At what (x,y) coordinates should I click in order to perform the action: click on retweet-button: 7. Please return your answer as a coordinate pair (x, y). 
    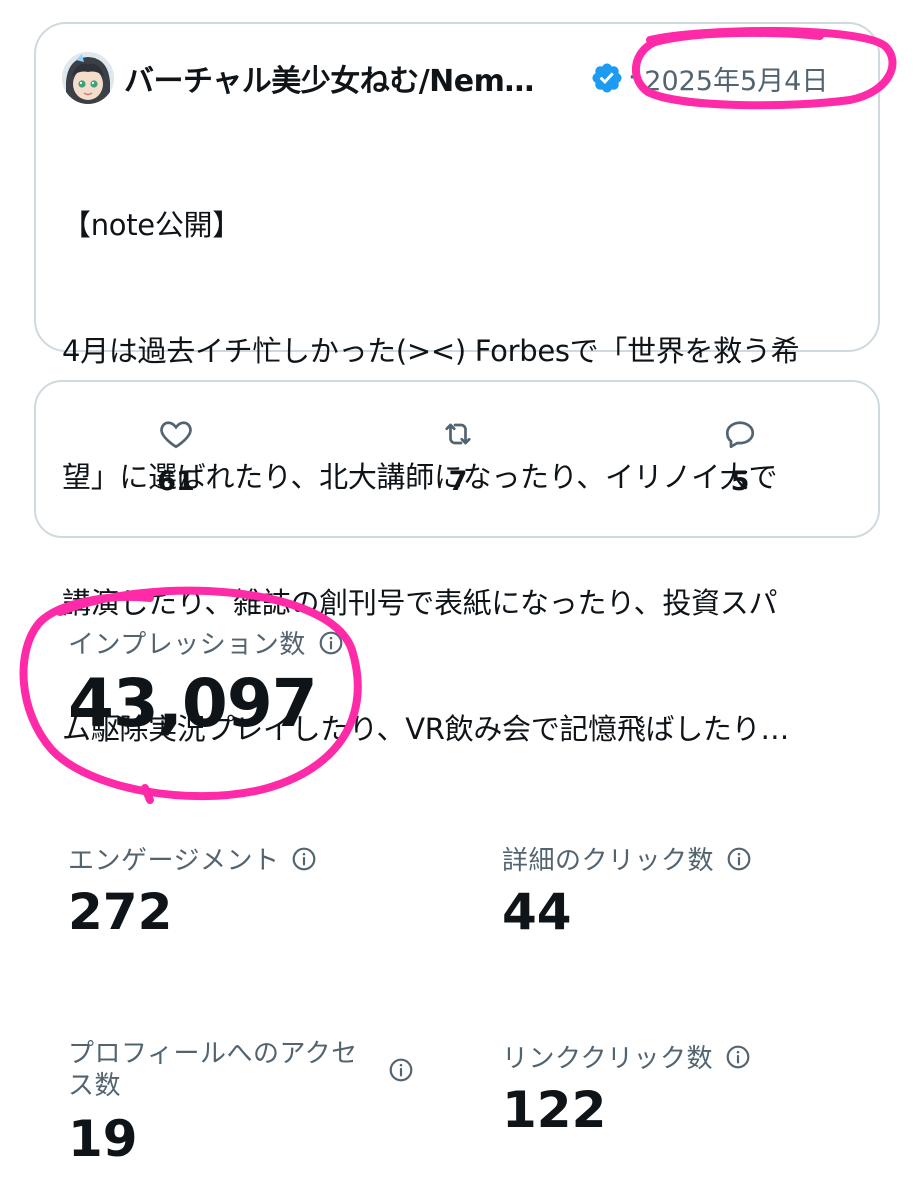
    Looking at the image, I should click on (458, 456).